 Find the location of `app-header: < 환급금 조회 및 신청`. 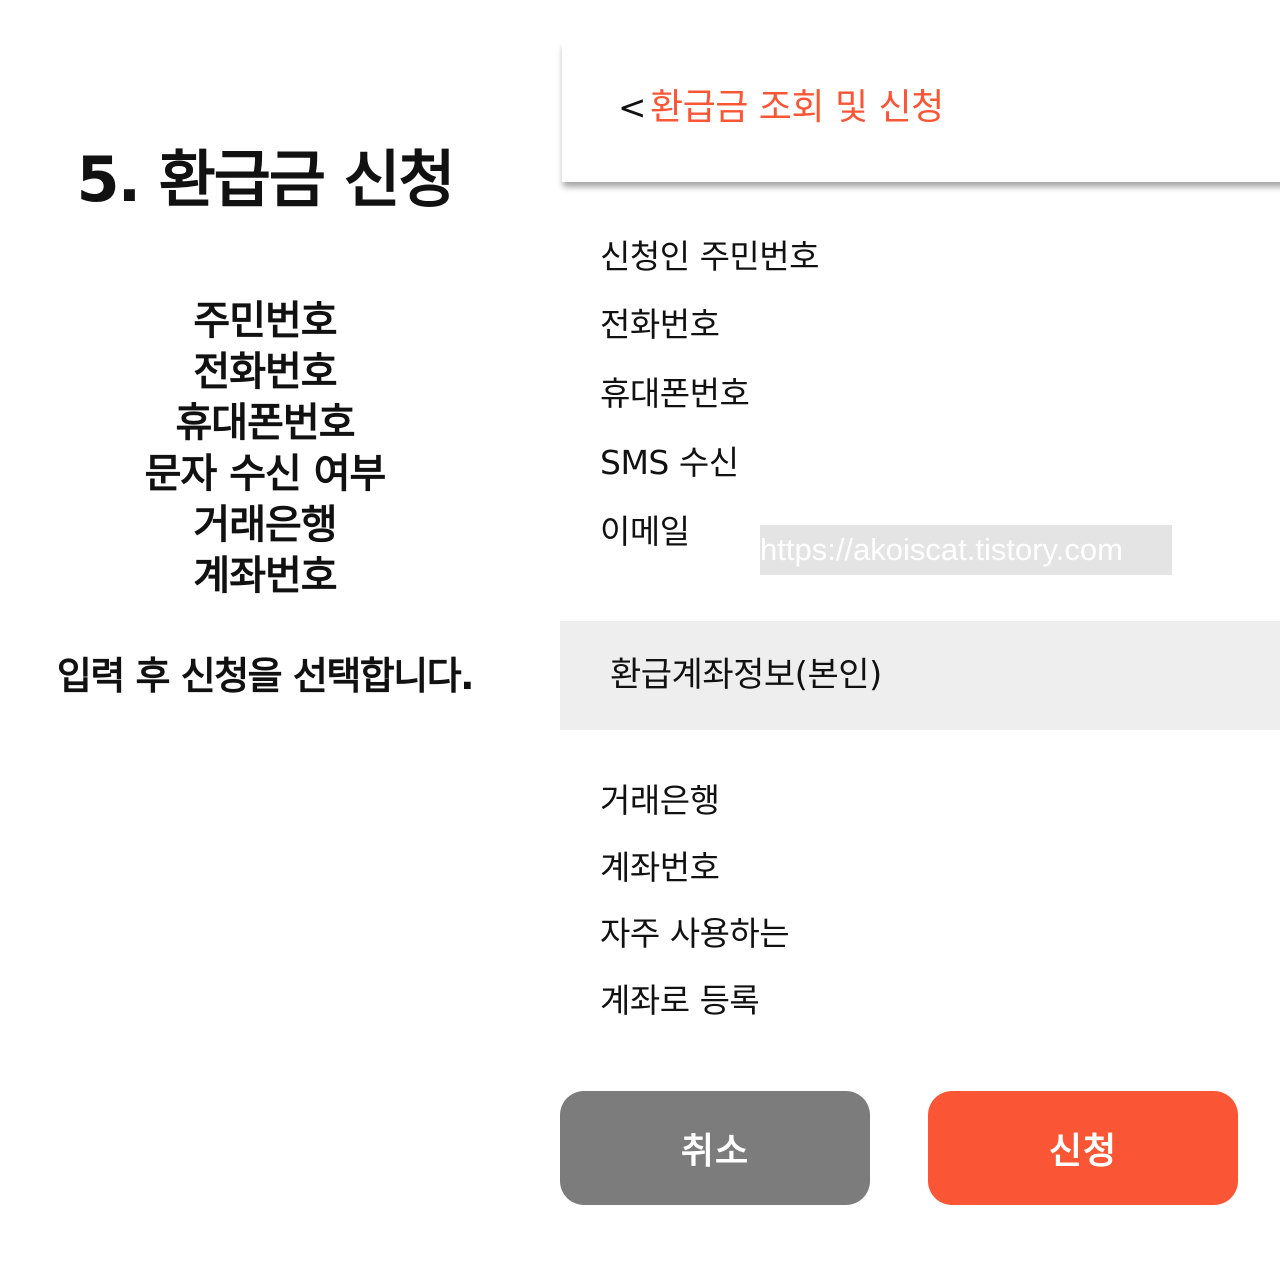

app-header: < 환급금 조회 및 신청 is located at coordinates (921, 111).